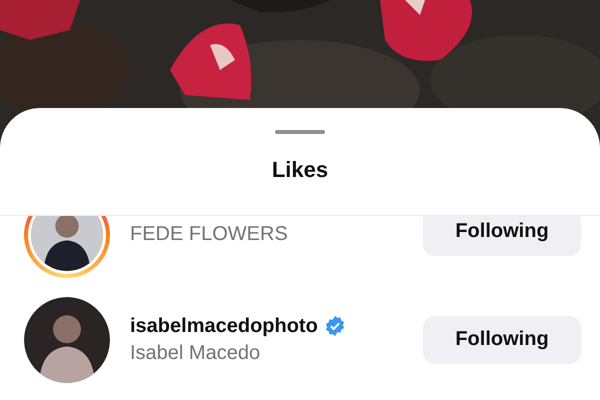 This screenshot has width=600, height=400. I want to click on display-name: FEDE FLOWERS, so click(209, 234).